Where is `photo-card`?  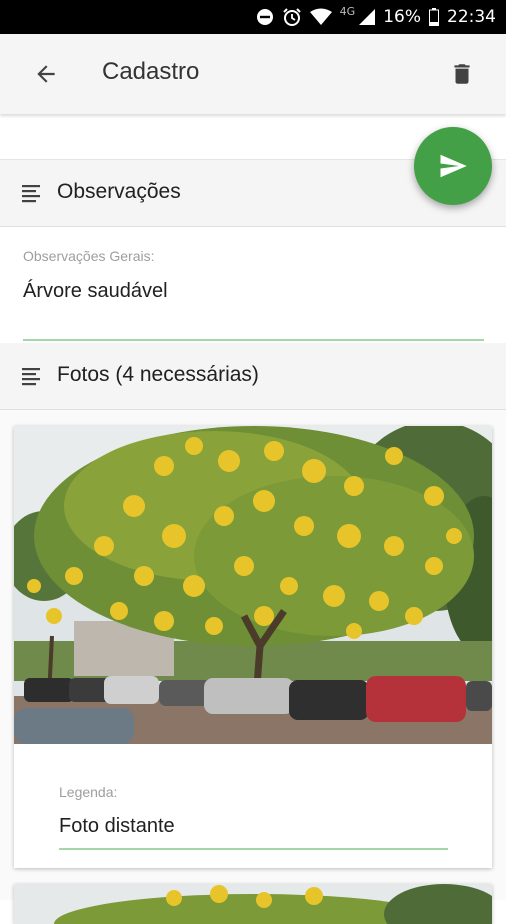
photo-card is located at coordinates (253, 904).